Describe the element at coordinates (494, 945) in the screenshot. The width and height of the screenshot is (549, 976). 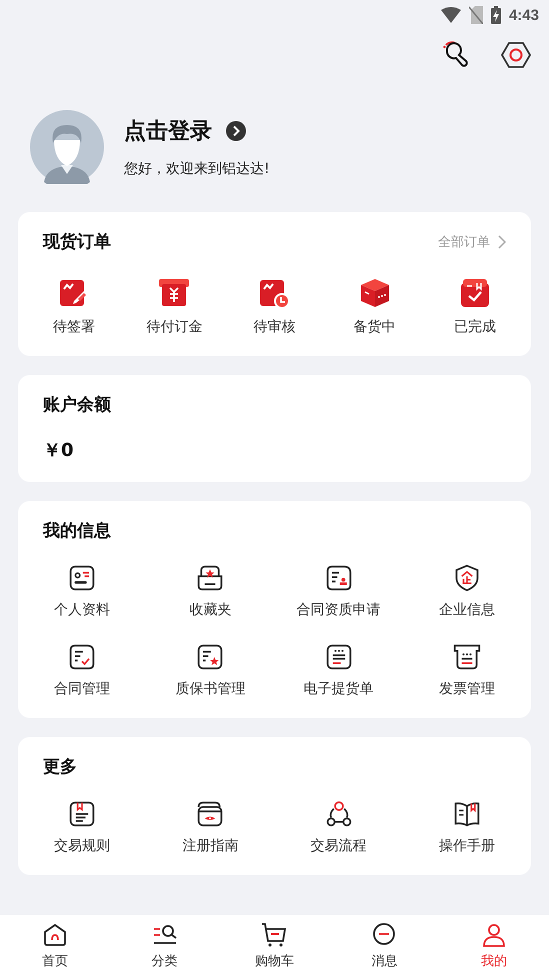
I see `tab-item: 我的` at that location.